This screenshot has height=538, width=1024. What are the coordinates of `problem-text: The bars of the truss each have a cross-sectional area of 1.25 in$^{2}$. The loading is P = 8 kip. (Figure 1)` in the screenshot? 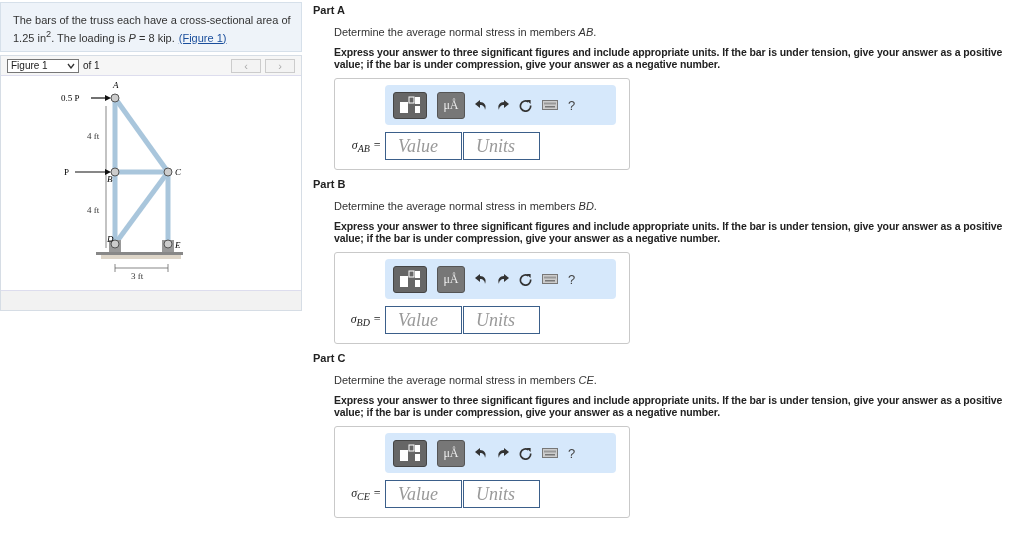 It's located at (152, 29).